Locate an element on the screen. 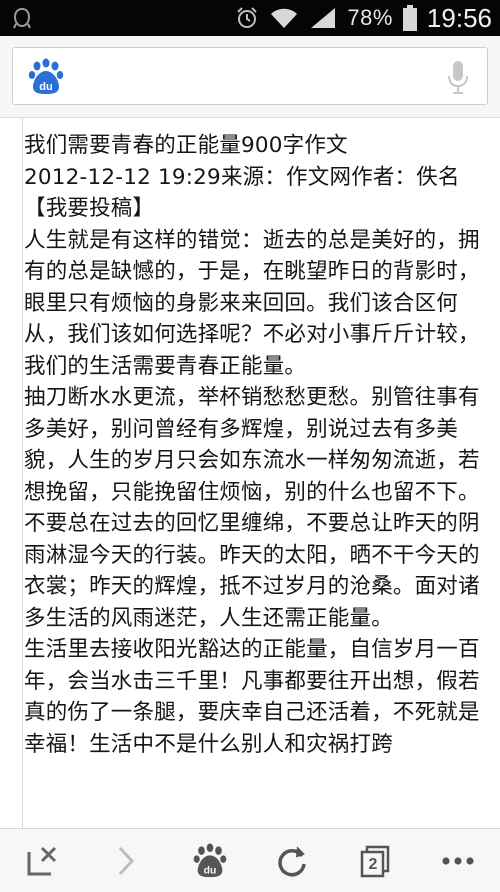 This screenshot has width=500, height=892. status-bar: 78% 19:56 is located at coordinates (250, 18).